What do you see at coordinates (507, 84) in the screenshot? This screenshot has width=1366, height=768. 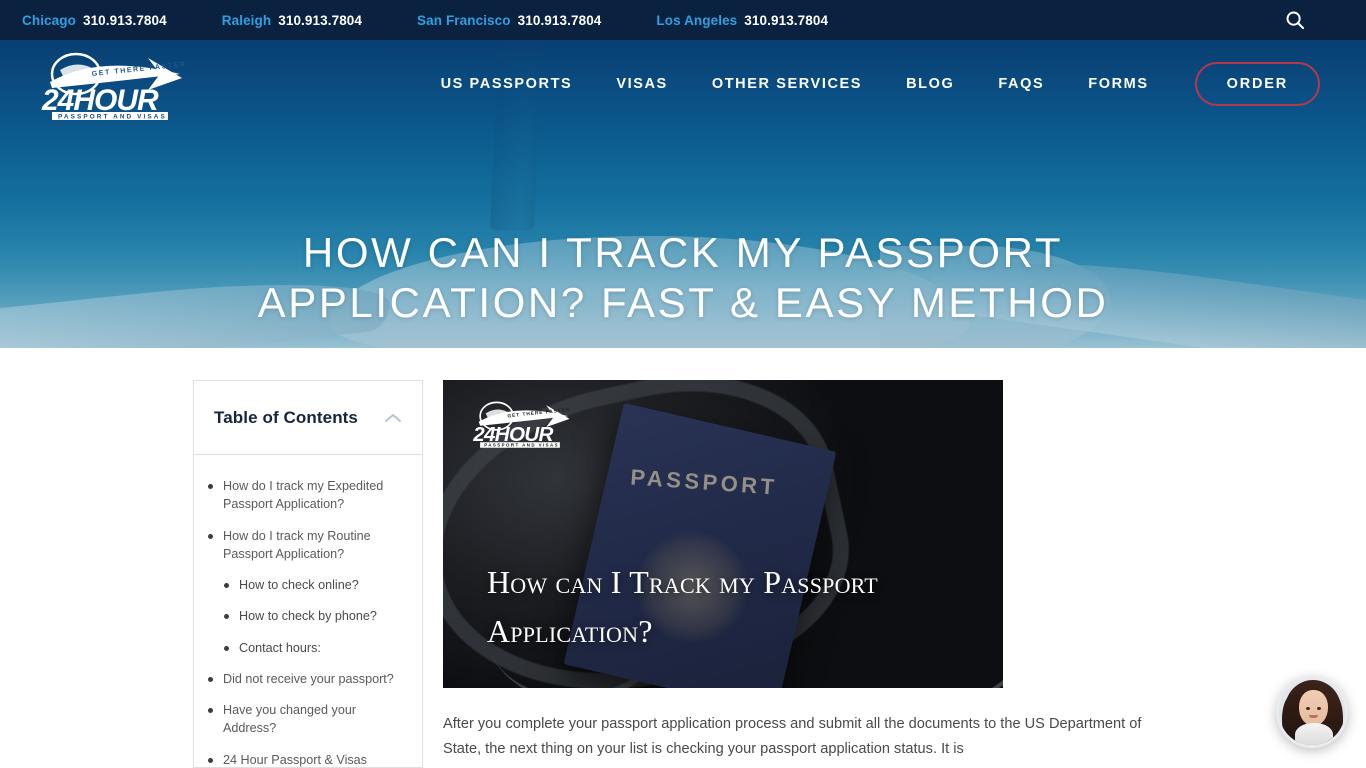 I see `nav-item-us-passports: US PASSPORTS` at bounding box center [507, 84].